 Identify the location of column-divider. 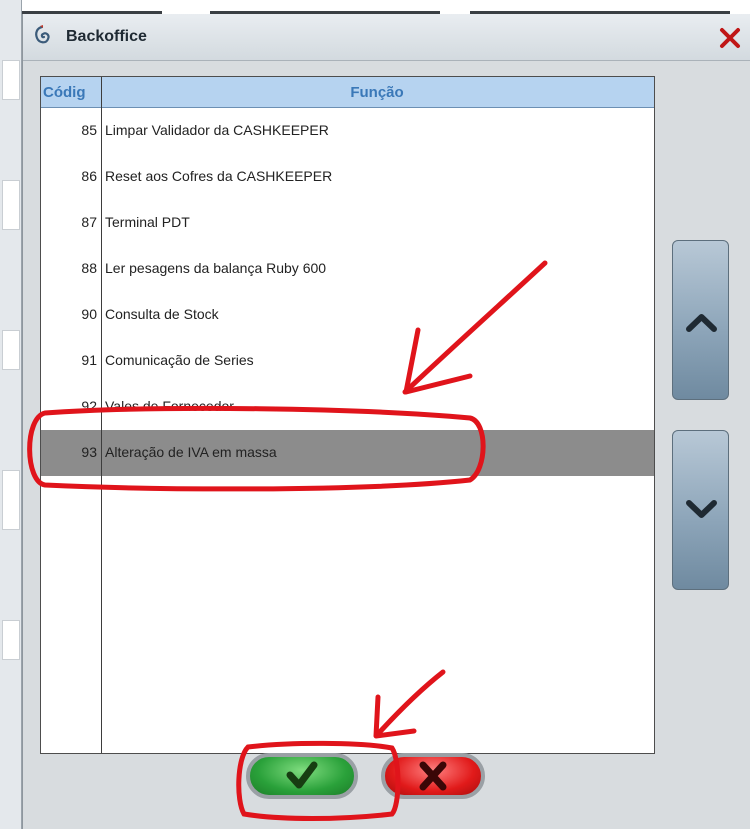
(101, 415).